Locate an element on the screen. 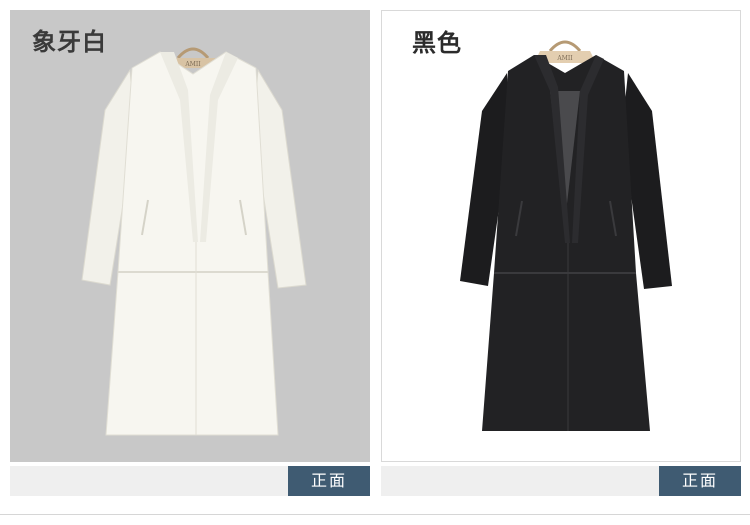 The height and width of the screenshot is (525, 750). divider is located at coordinates (375, 514).